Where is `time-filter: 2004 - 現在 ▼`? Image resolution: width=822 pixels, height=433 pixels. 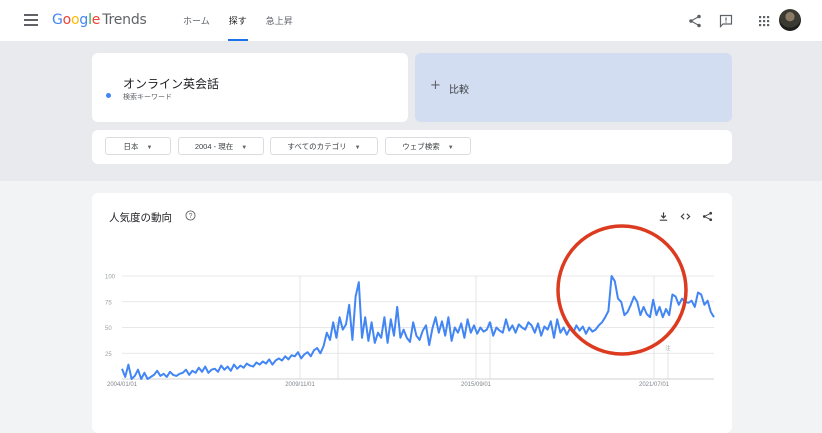 time-filter: 2004 - 現在 ▼ is located at coordinates (221, 146).